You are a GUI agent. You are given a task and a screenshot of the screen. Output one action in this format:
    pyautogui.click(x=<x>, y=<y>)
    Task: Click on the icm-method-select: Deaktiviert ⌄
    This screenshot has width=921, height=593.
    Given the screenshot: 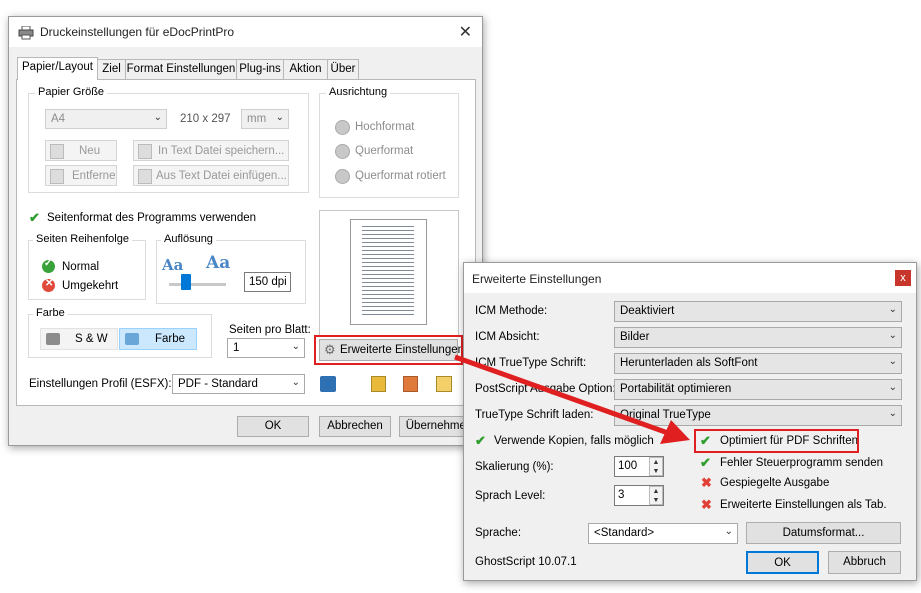 What is the action you would take?
    pyautogui.click(x=758, y=311)
    